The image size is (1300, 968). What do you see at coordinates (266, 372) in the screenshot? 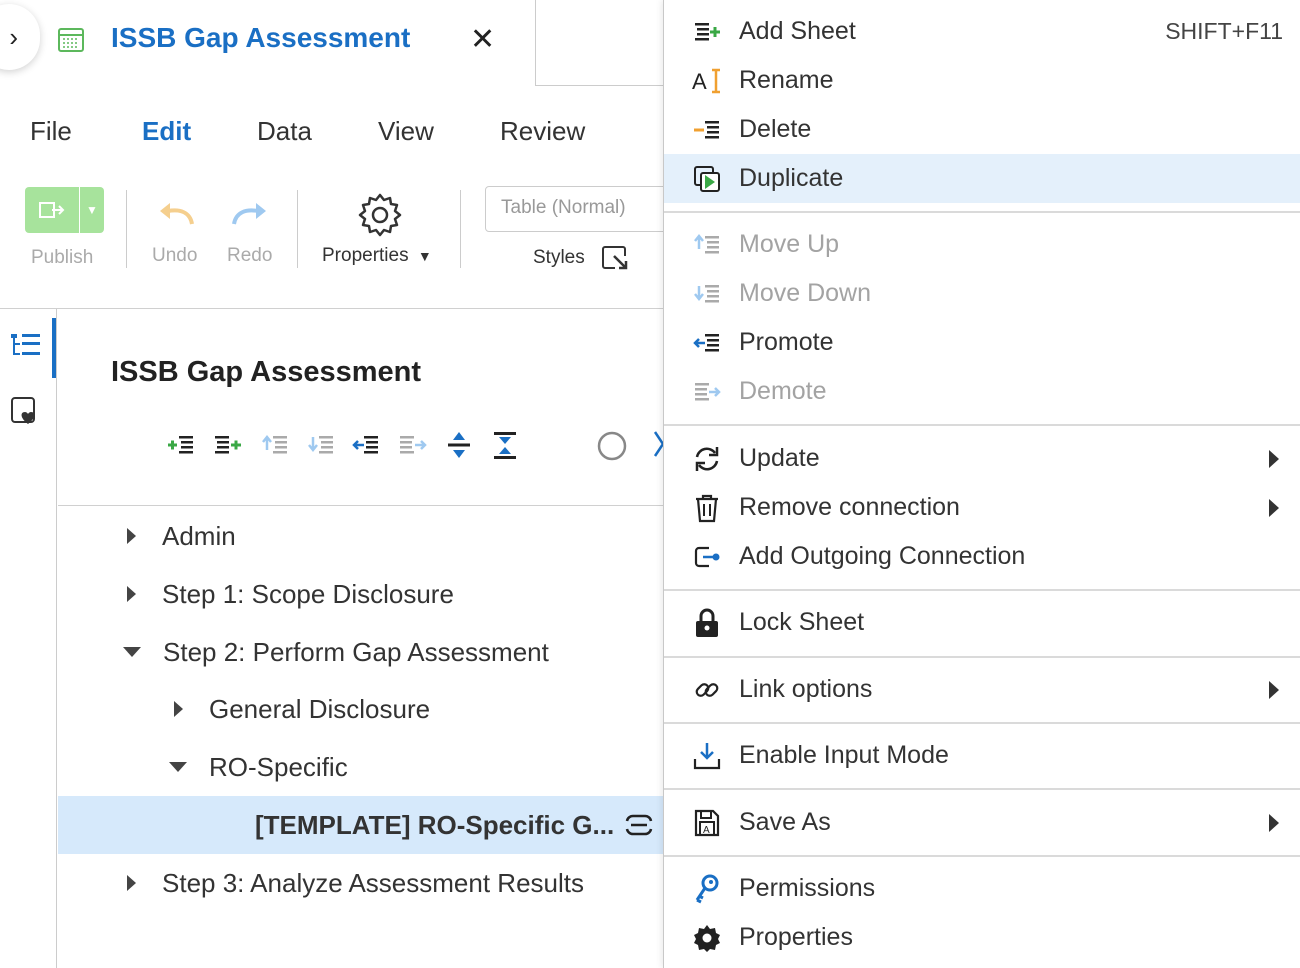
I see `panel-title: ISSB Gap Assessment` at bounding box center [266, 372].